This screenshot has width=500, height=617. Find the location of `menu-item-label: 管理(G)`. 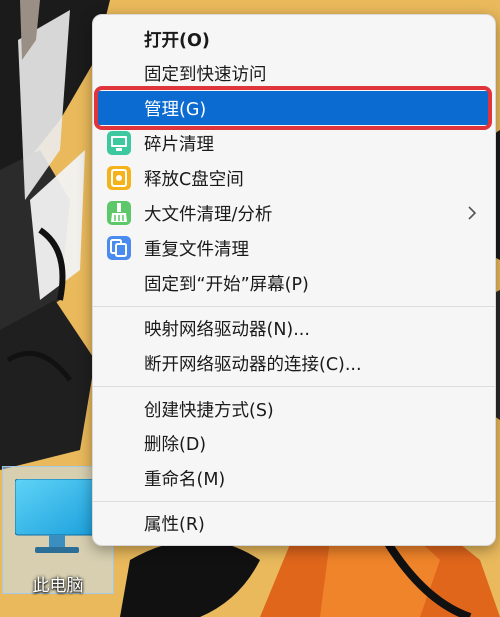

menu-item-label: 管理(G) is located at coordinates (175, 109).